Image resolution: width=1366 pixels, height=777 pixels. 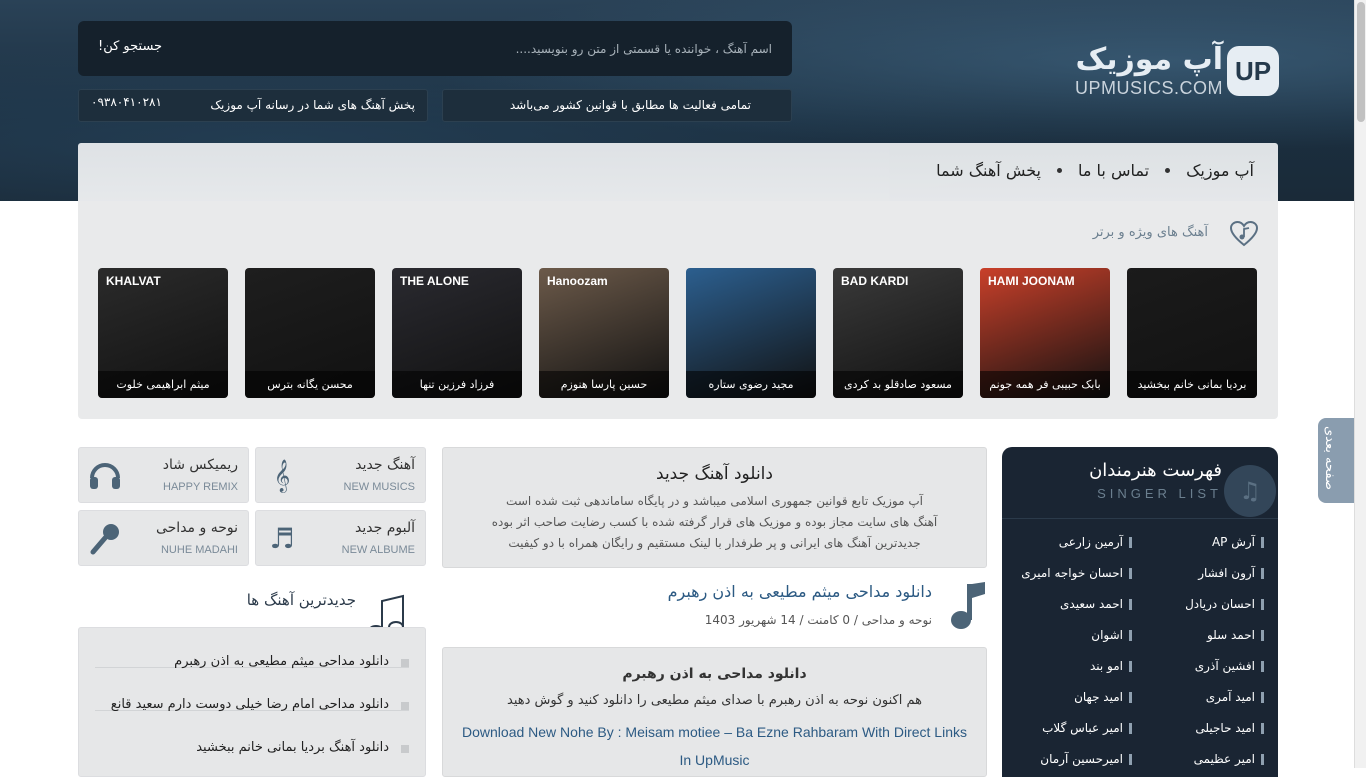 What do you see at coordinates (875, 281) in the screenshot?
I see `cover-title: BAD KARDI` at bounding box center [875, 281].